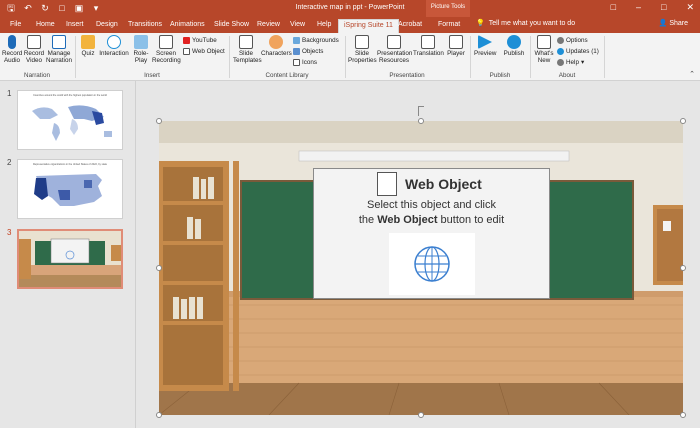  What do you see at coordinates (572, 40) in the screenshot?
I see `options-button: Options` at bounding box center [572, 40].